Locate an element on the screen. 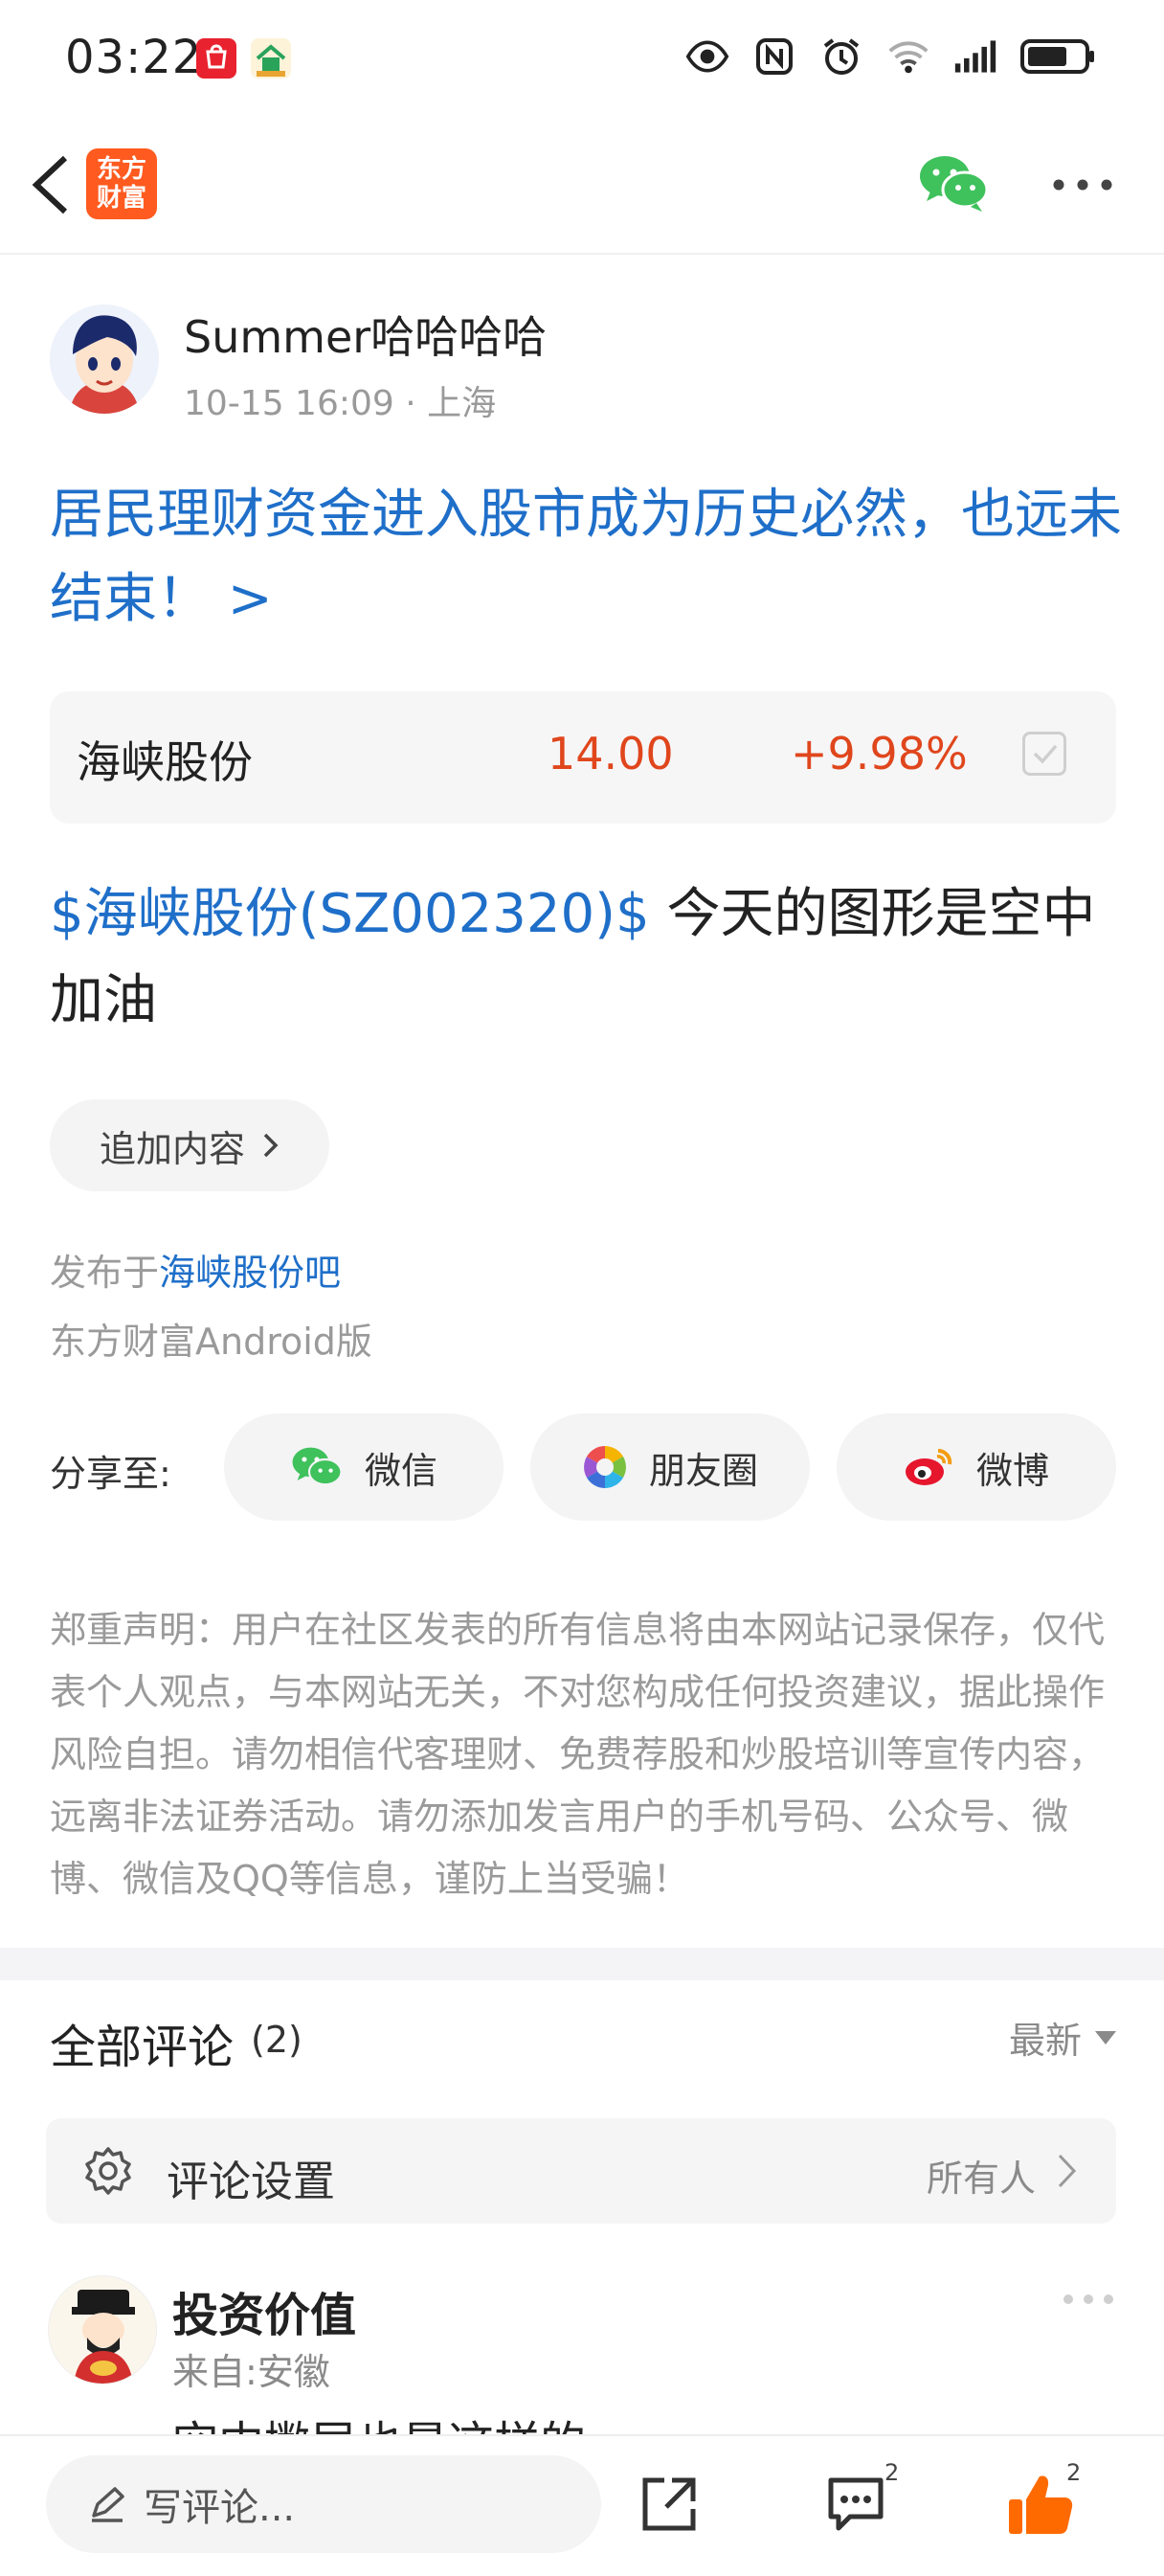 The width and height of the screenshot is (1164, 2576). signal-icon is located at coordinates (975, 56).